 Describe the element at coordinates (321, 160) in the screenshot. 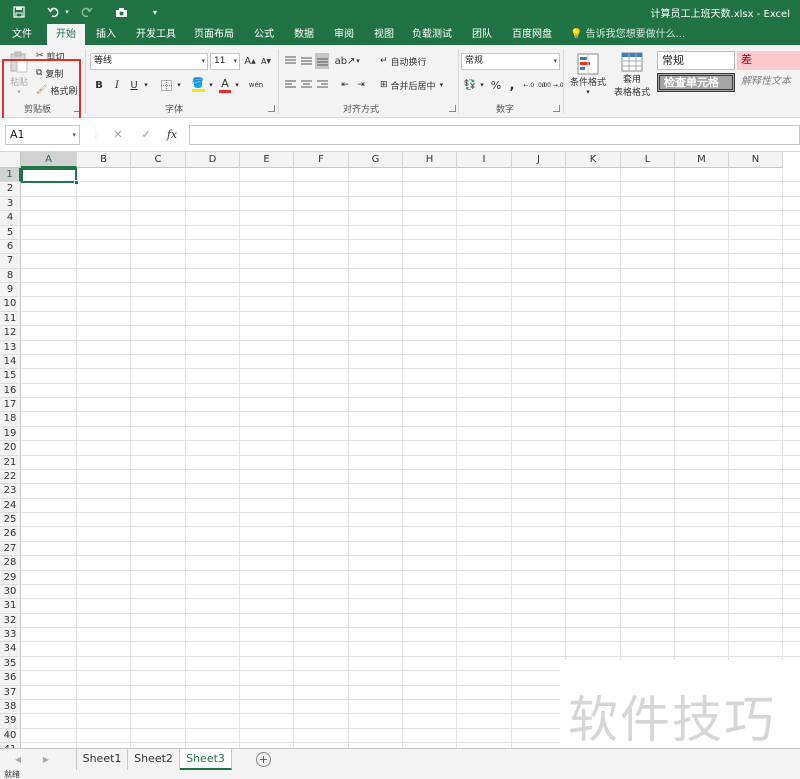

I see `column-header: F` at that location.